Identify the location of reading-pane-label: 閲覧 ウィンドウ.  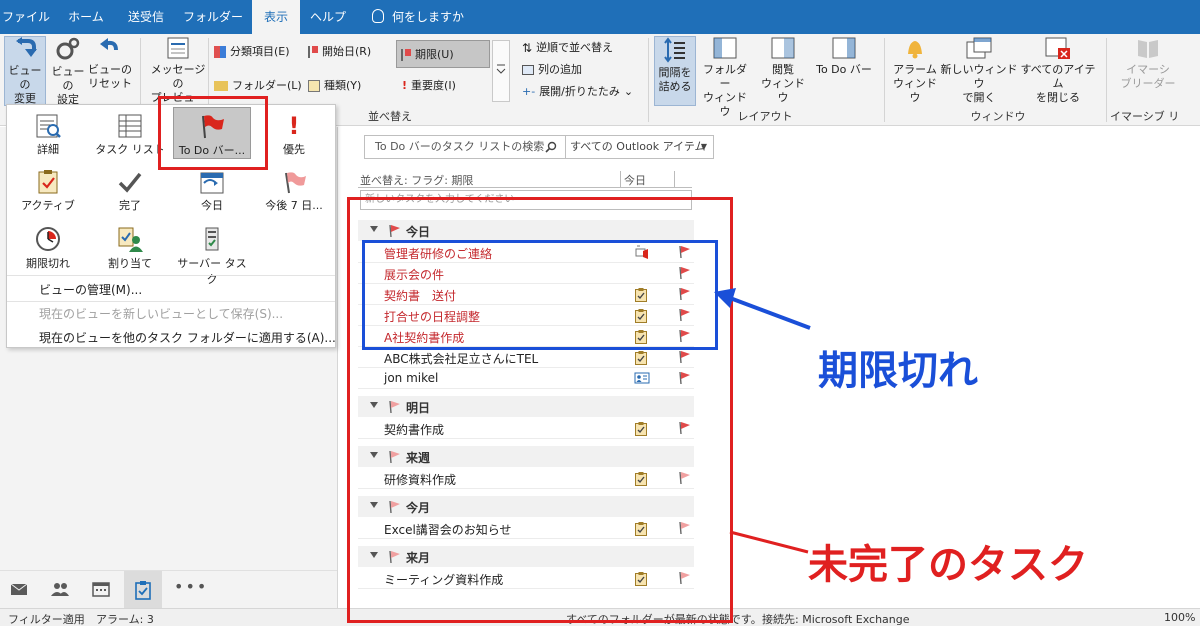
(783, 83).